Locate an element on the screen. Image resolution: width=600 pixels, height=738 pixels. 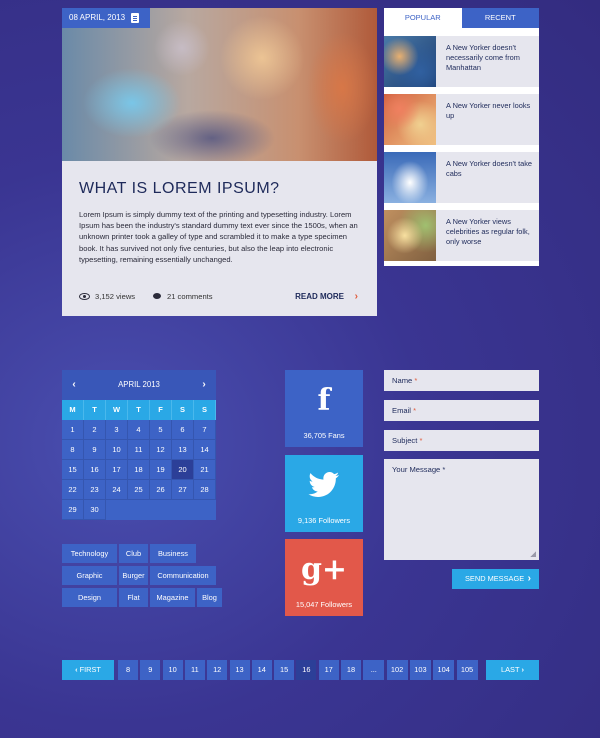
calendar-day: 19 is located at coordinates (161, 470).